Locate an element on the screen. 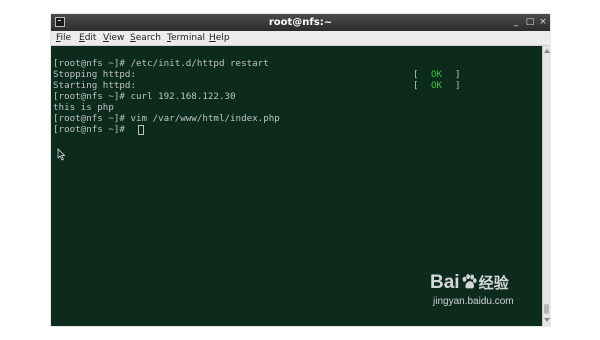 This screenshot has width=600, height=340. menu-terminal-label: erminal is located at coordinates (188, 38).